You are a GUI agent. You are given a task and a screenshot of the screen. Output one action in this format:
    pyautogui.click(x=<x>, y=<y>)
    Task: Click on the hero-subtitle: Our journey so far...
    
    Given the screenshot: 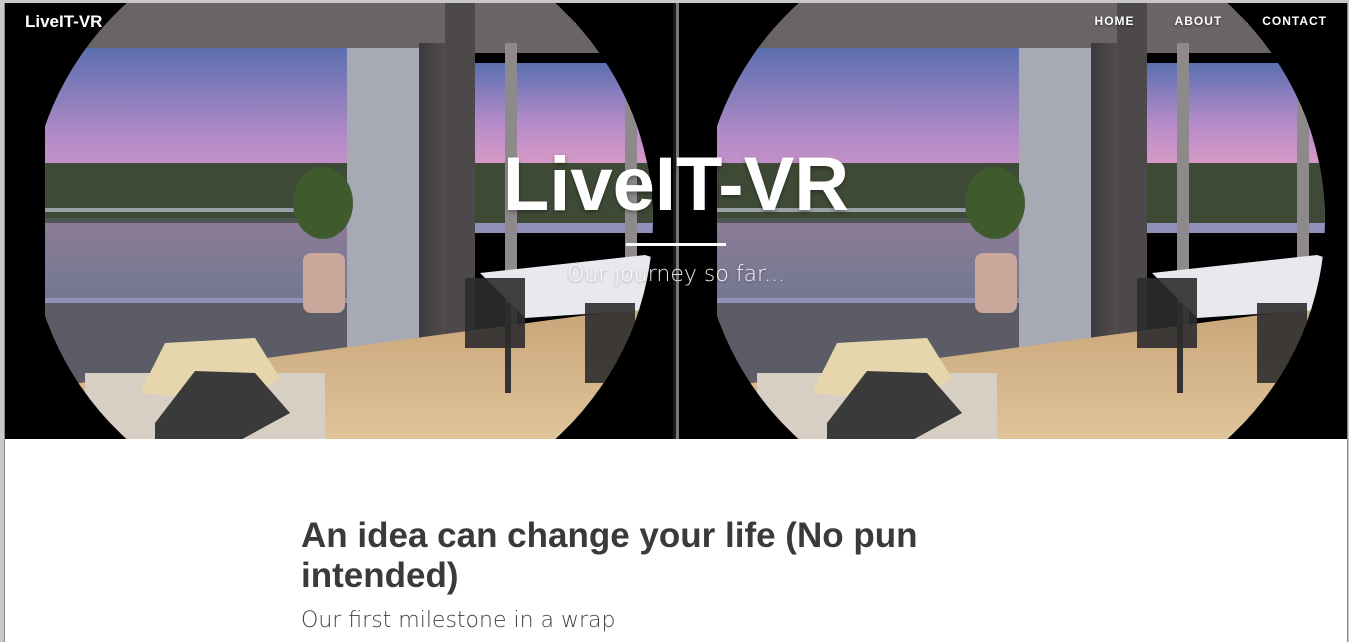 What is the action you would take?
    pyautogui.click(x=676, y=274)
    